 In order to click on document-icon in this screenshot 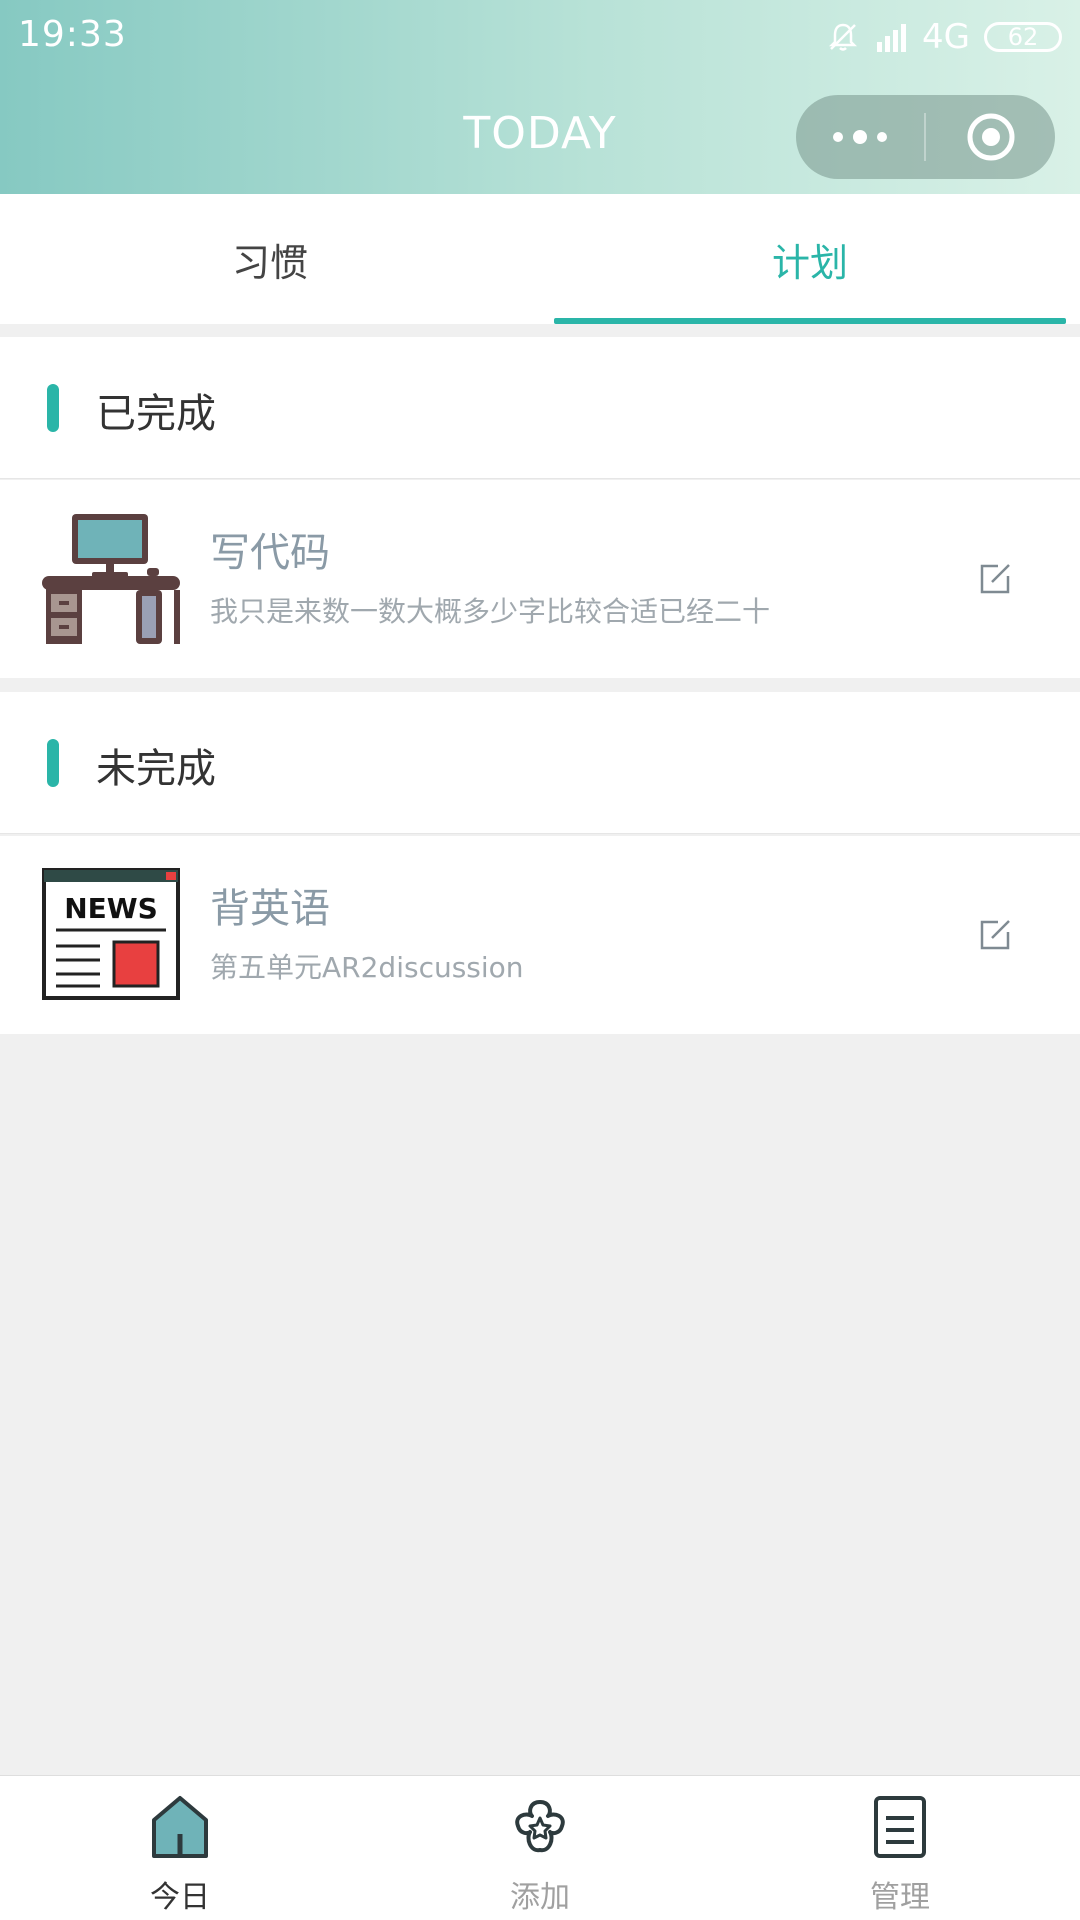, I will do `click(900, 1827)`.